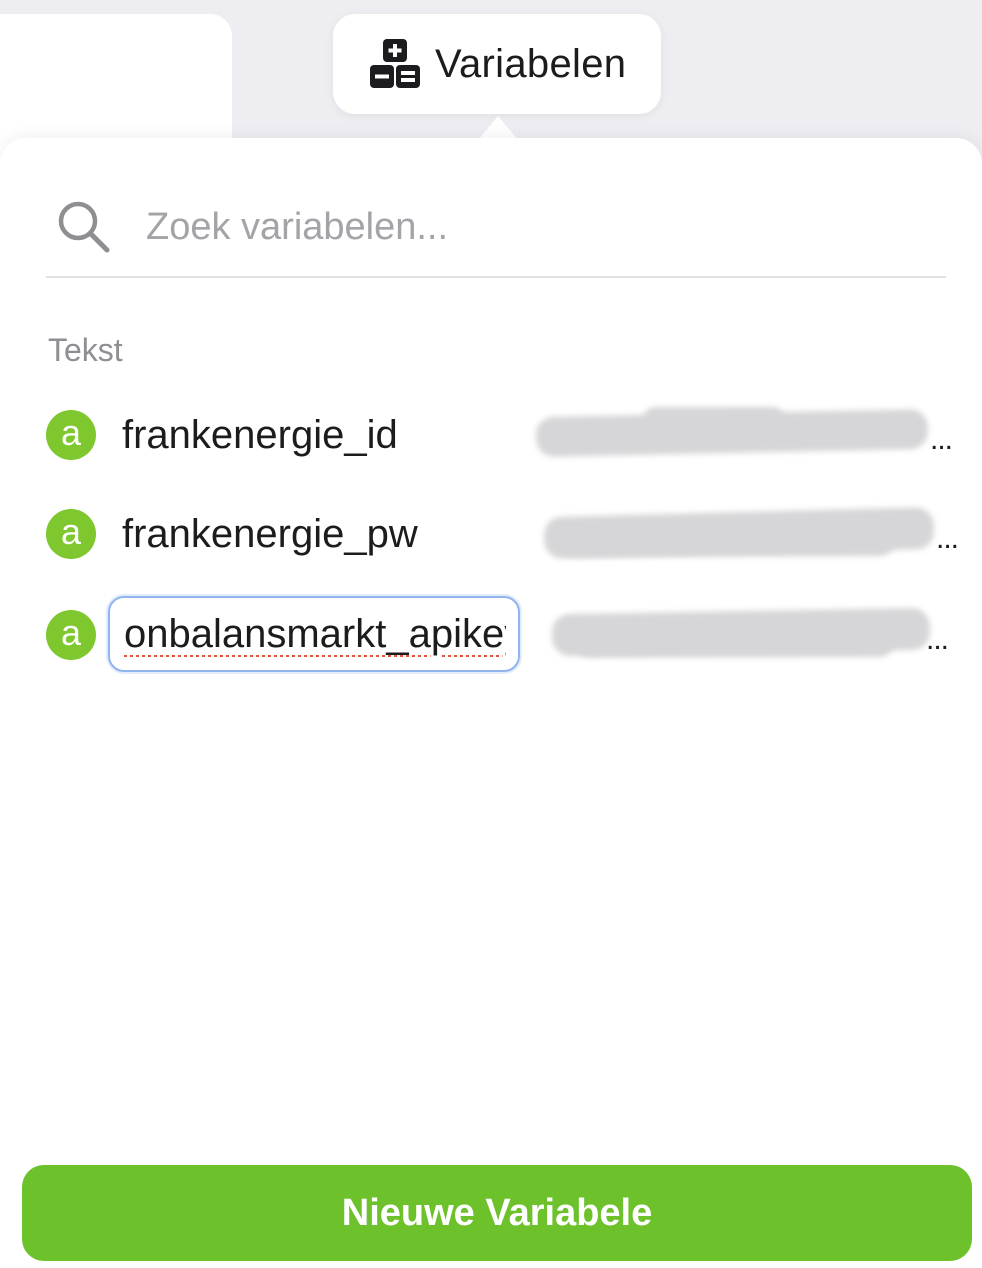 Image resolution: width=982 pixels, height=1268 pixels. What do you see at coordinates (270, 533) in the screenshot?
I see `variable-name: frankenergie_pw` at bounding box center [270, 533].